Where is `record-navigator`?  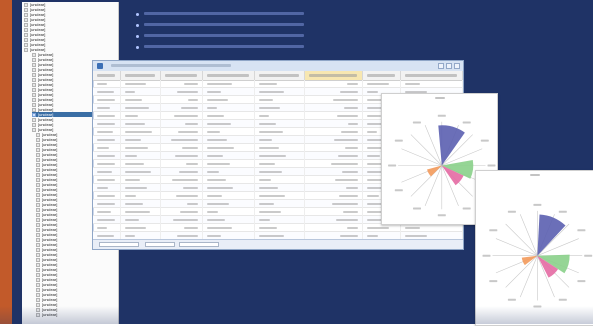
record-navigator is located at coordinates (119, 244).